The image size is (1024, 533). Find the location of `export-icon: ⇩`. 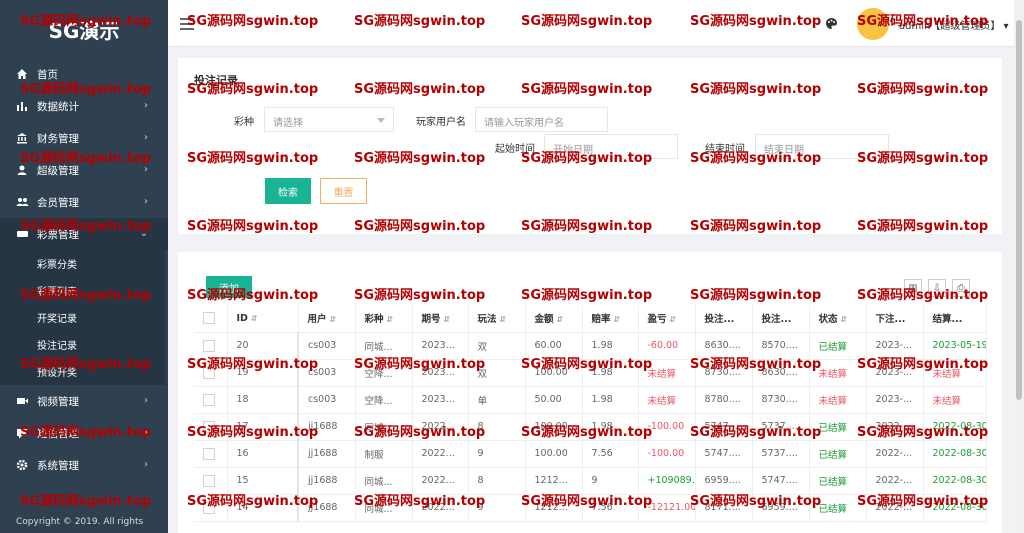

export-icon: ⇩ is located at coordinates (937, 288).